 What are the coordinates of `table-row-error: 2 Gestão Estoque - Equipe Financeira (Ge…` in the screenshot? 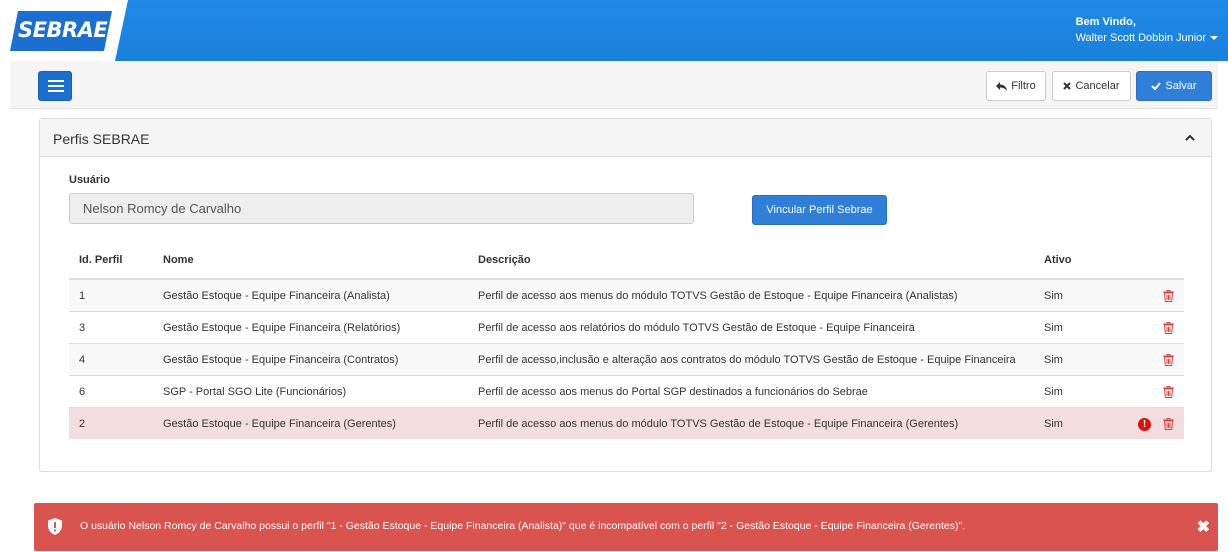 It's located at (626, 423).